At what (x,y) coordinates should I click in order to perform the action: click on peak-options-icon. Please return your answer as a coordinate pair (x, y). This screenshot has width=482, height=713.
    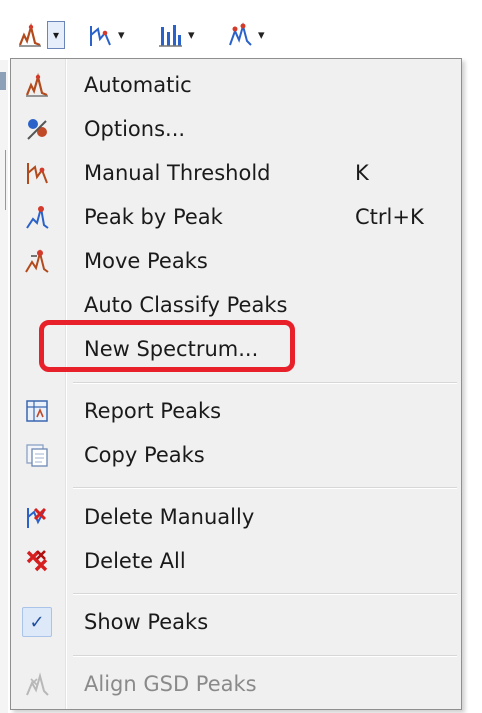
    Looking at the image, I should click on (240, 35).